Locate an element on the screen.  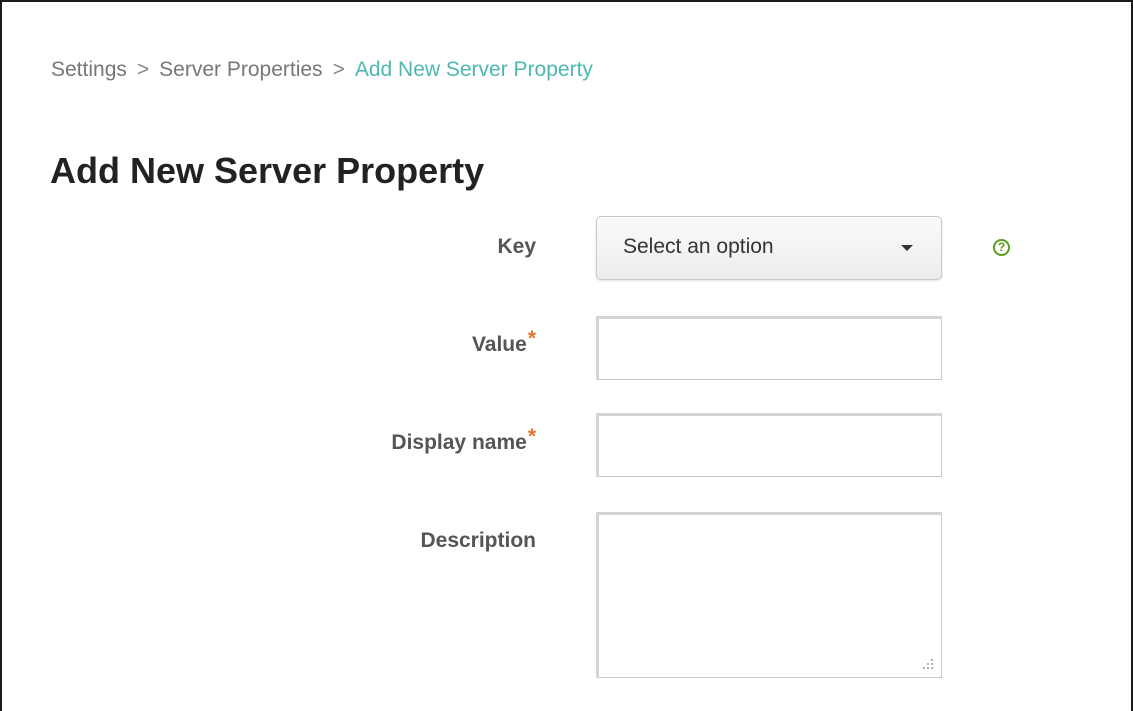
value-label: Value* is located at coordinates (503, 342).